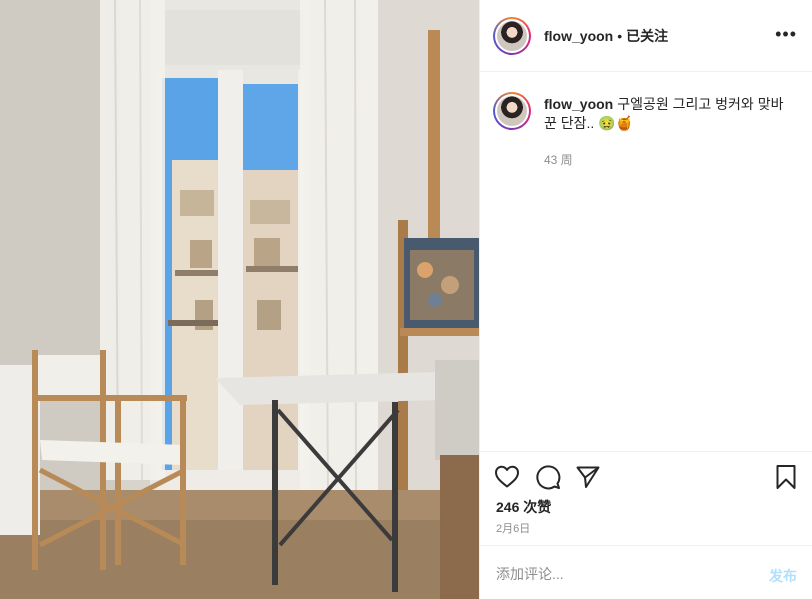 The width and height of the screenshot is (812, 599). Describe the element at coordinates (664, 114) in the screenshot. I see `caption-text: flow_yoon 구엘공원 그리고 벙커와 맞바꾼 단잠.. 🤢🍯` at that location.